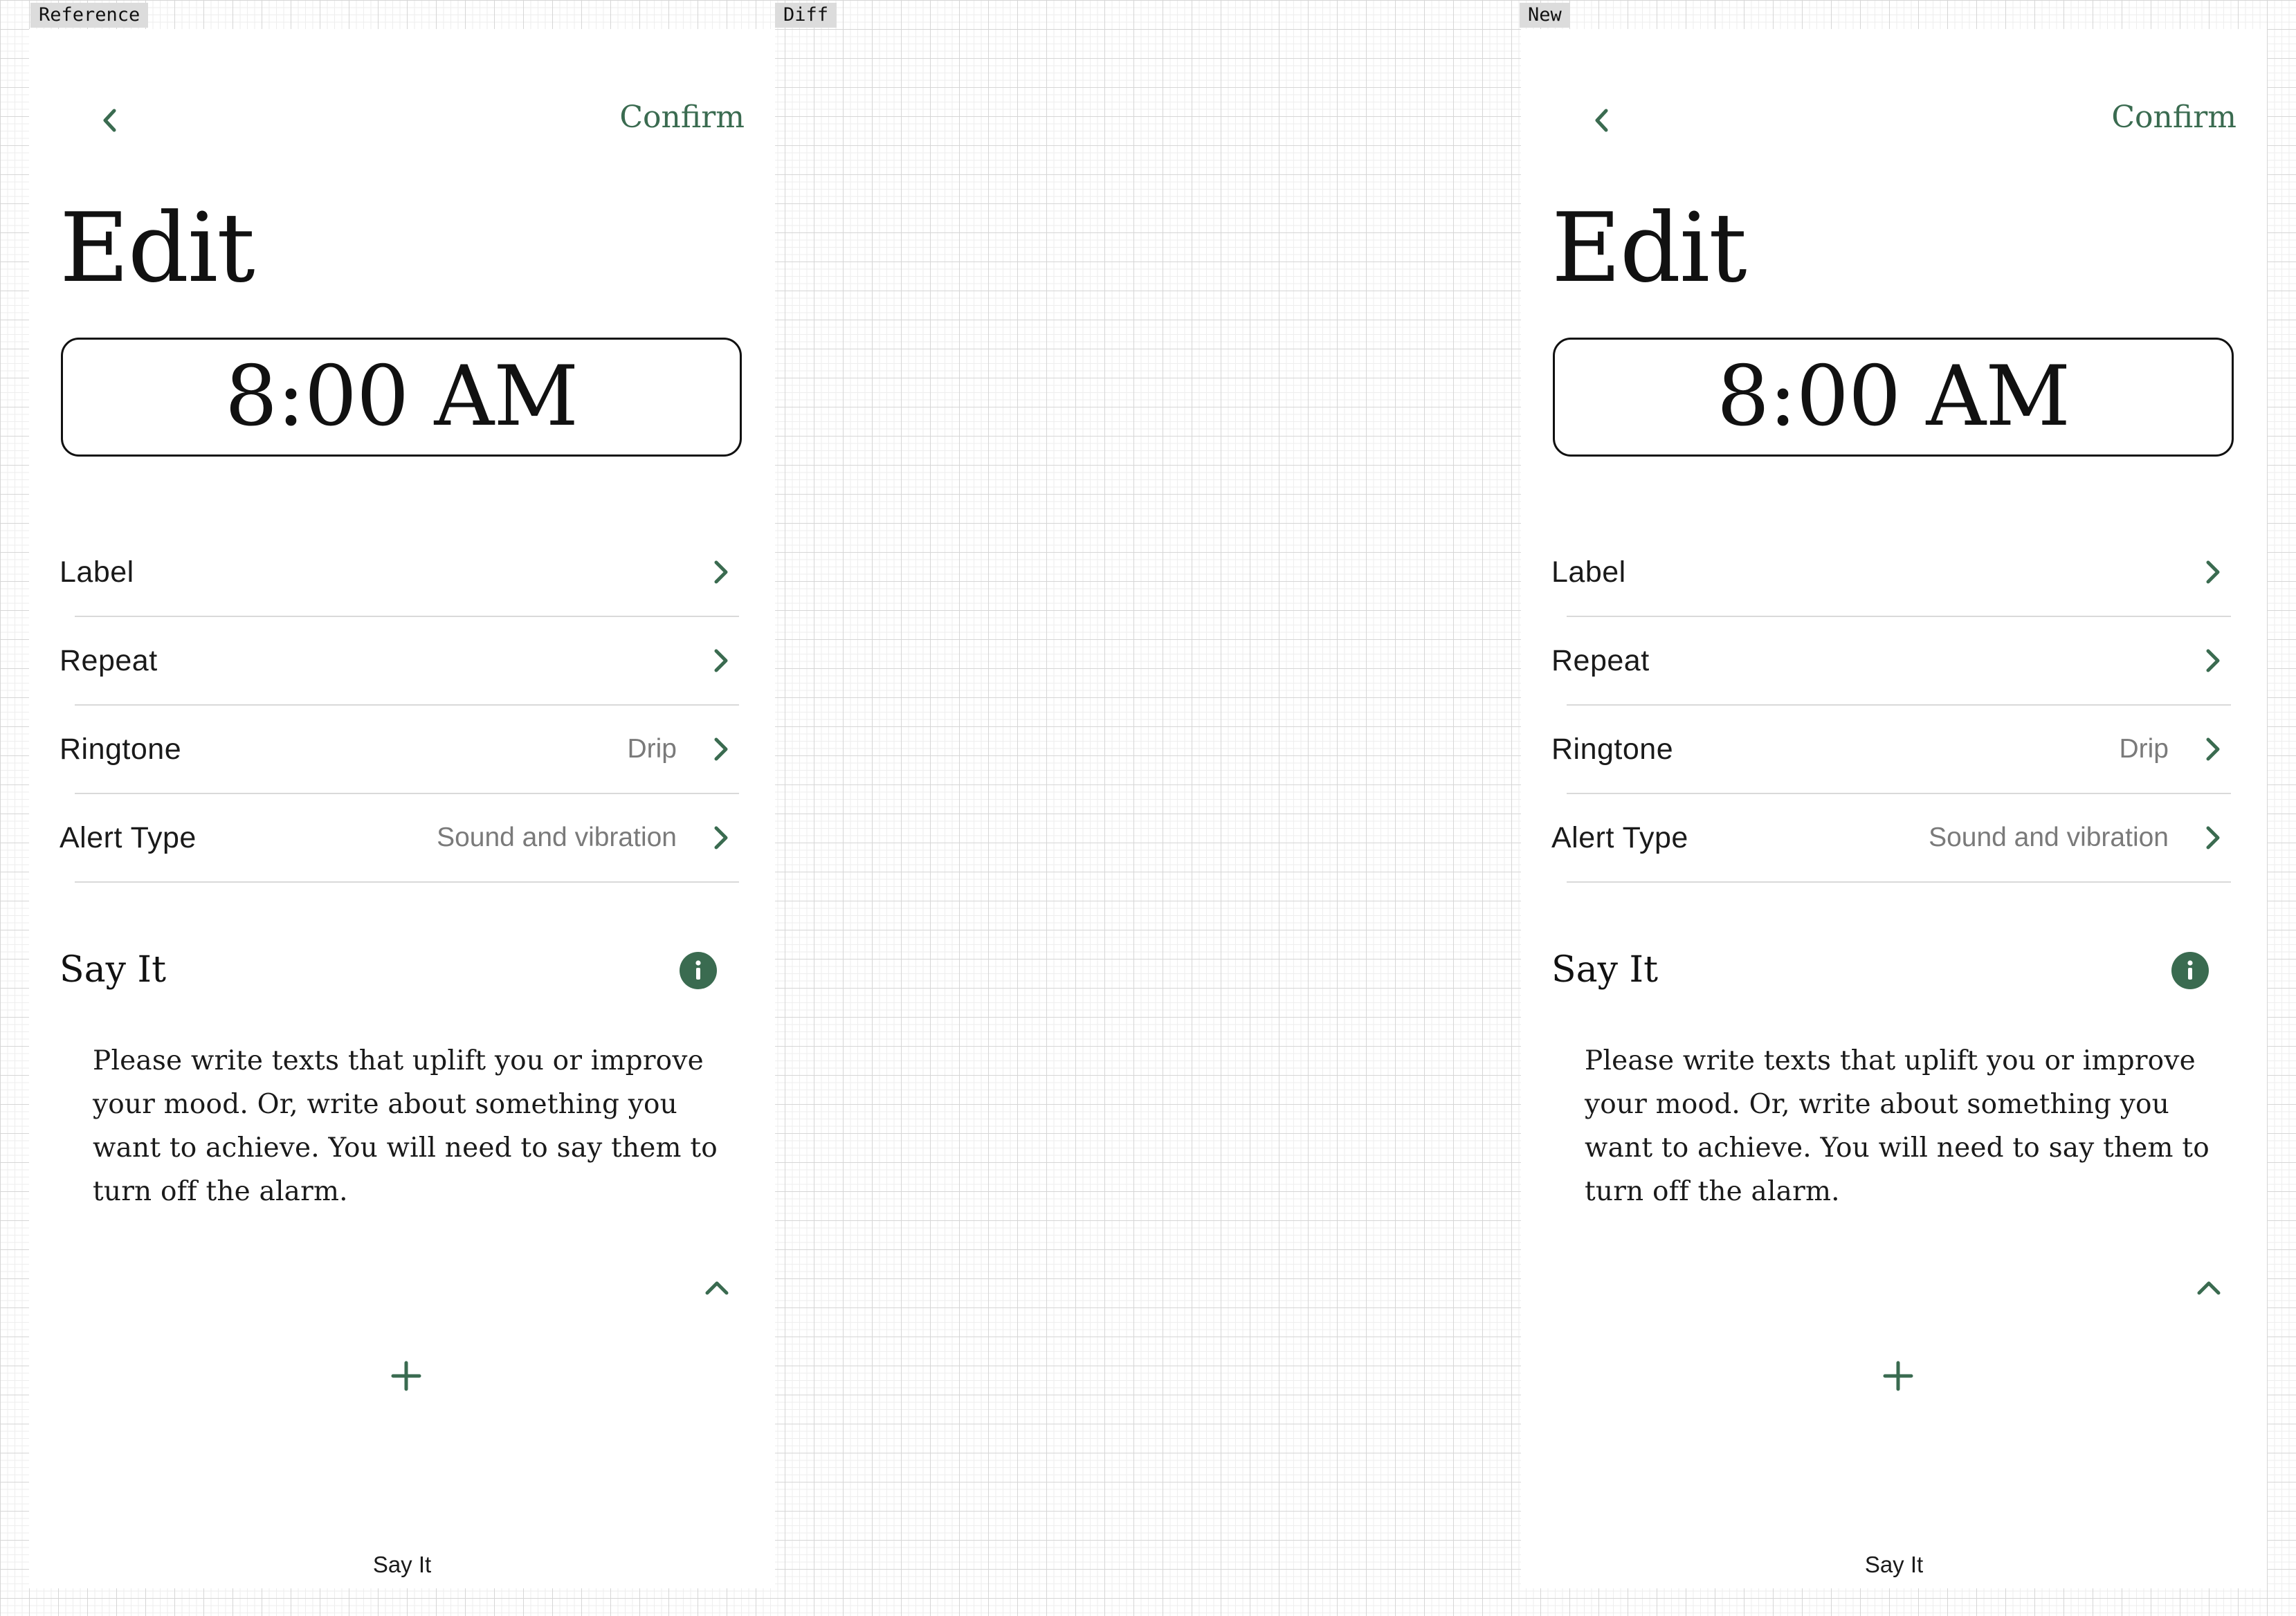  Describe the element at coordinates (89, 15) in the screenshot. I see `reference-panel-label: Reference` at that location.